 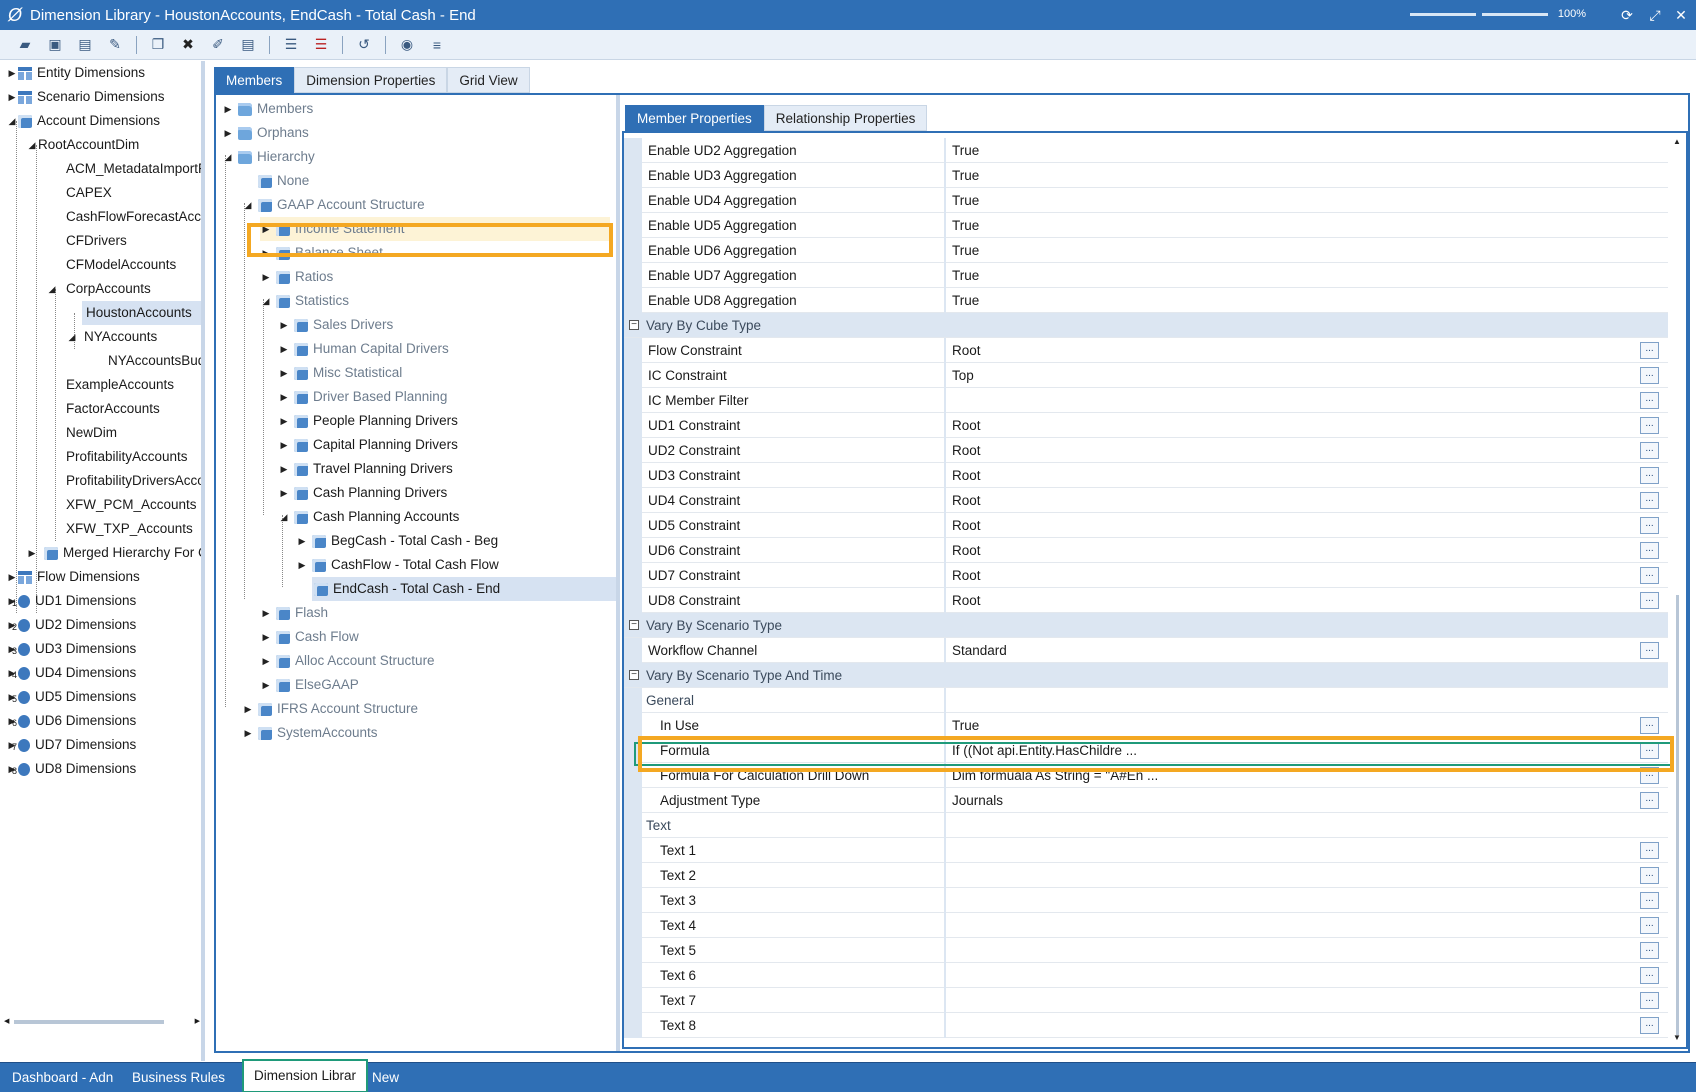 I want to click on bottom-tab-business-rules: Business Rules, so click(x=178, y=1077).